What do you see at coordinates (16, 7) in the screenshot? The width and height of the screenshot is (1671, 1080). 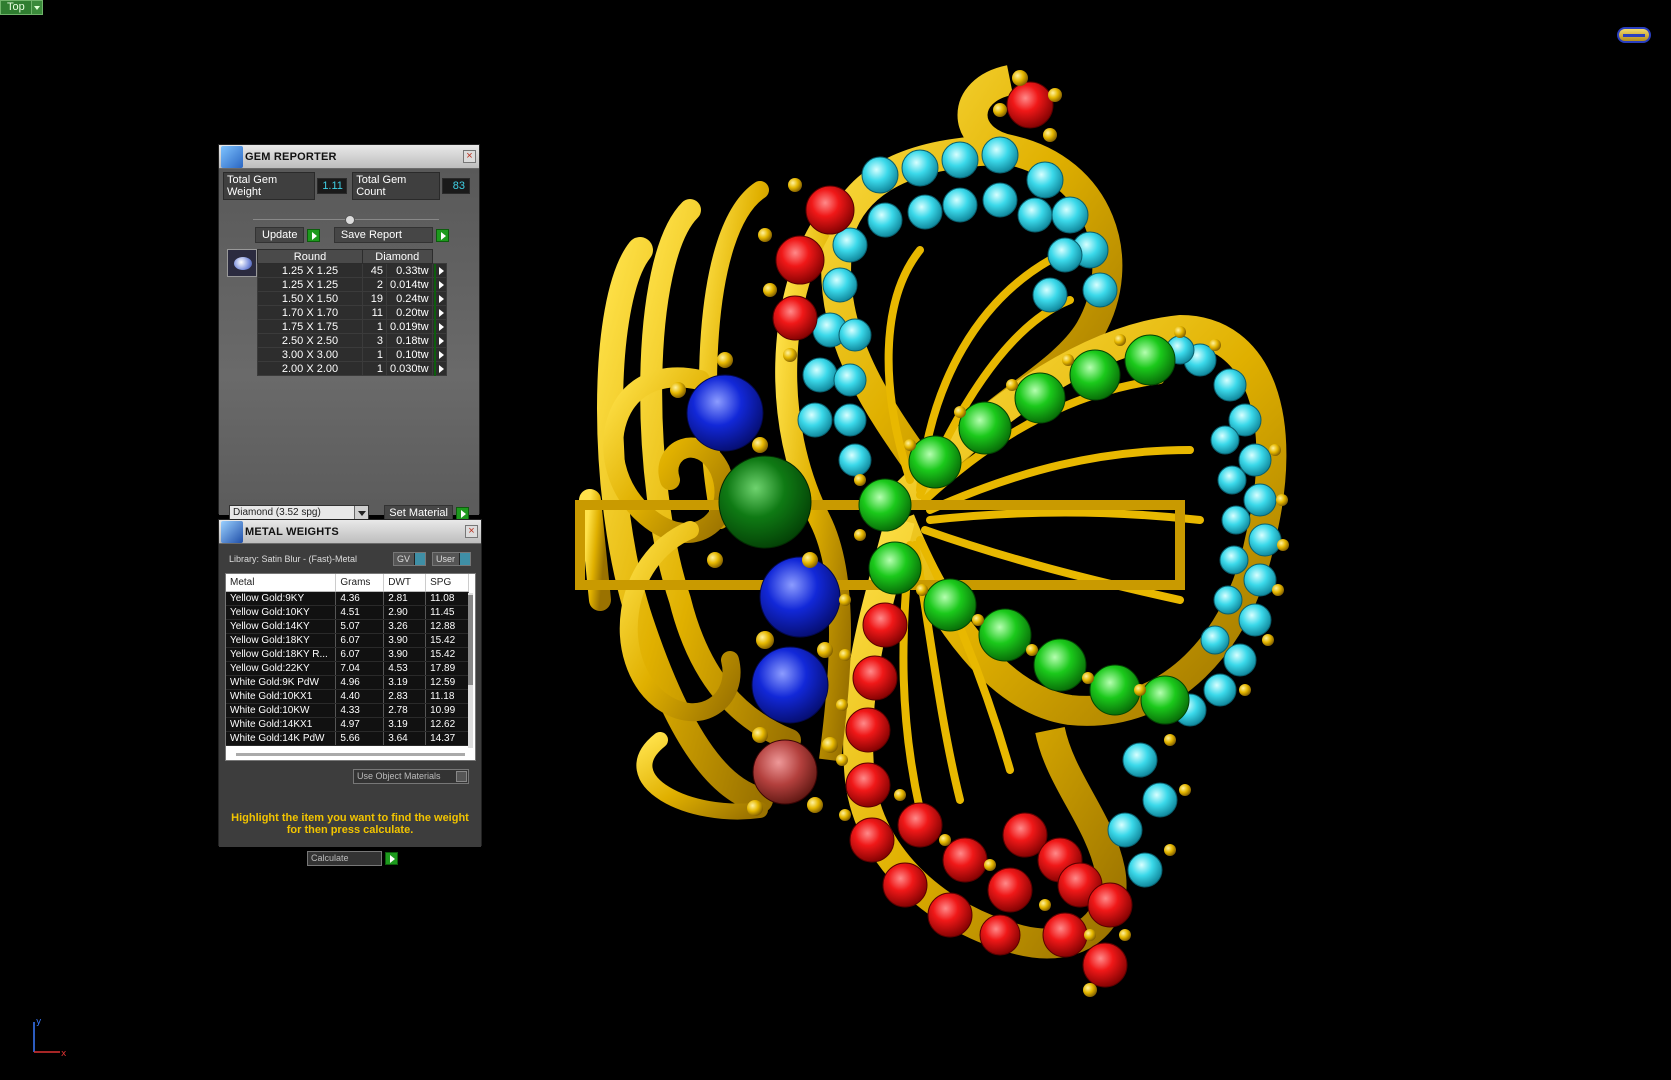 I see `viewport-name: Top` at bounding box center [16, 7].